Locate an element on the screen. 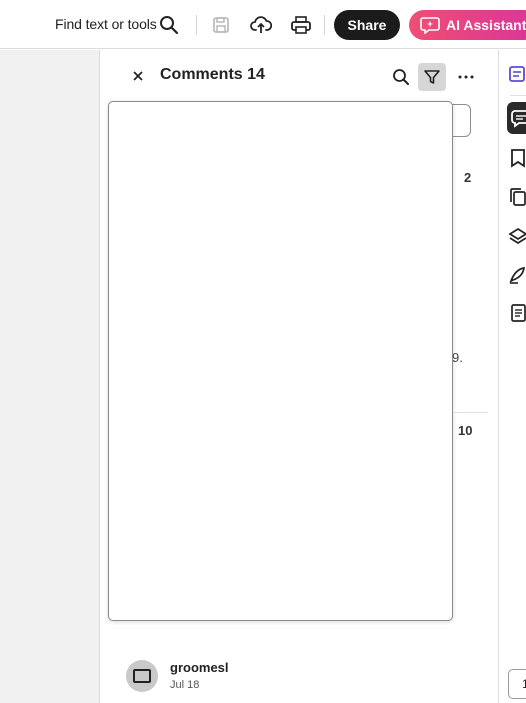 The width and height of the screenshot is (526, 703). document-icon is located at coordinates (517, 313).